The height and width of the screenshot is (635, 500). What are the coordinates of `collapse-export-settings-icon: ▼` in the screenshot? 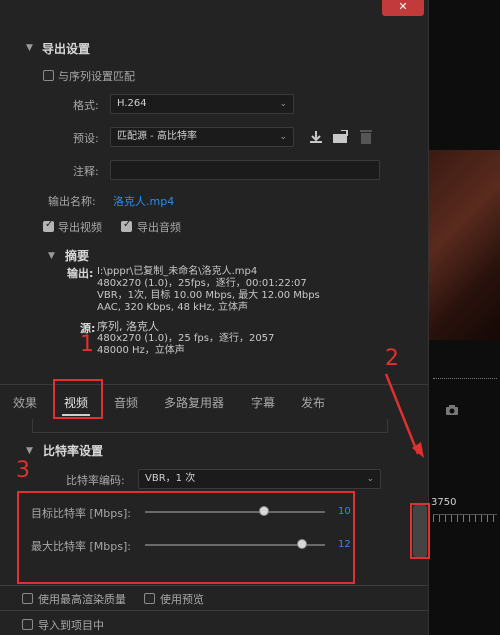 It's located at (29, 48).